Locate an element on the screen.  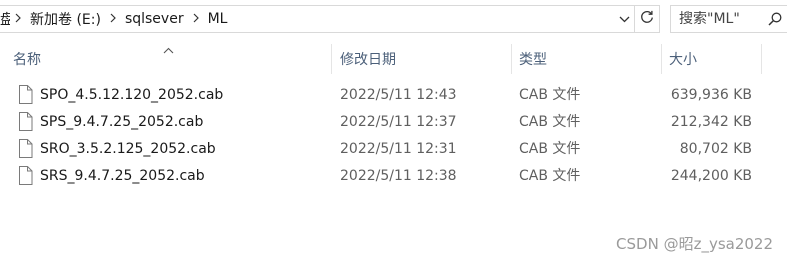
file-size: 212,342 KB is located at coordinates (711, 122).